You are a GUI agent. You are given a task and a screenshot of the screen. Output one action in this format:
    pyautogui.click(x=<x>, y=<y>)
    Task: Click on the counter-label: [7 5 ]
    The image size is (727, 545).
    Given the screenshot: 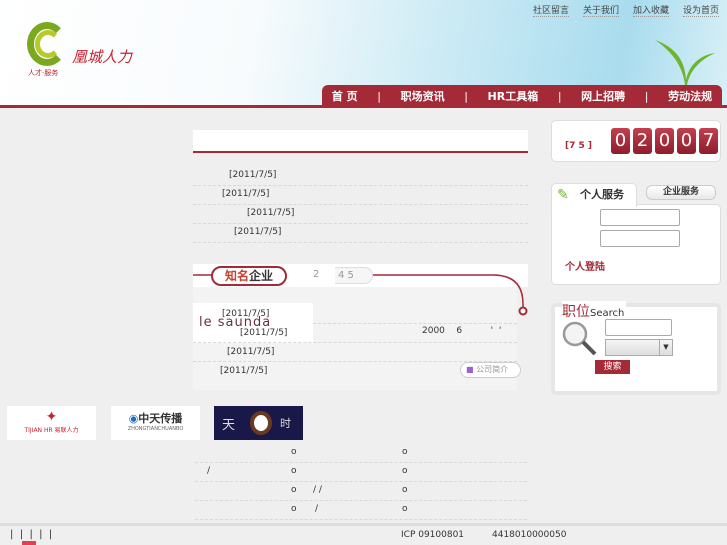 What is the action you would take?
    pyautogui.click(x=579, y=146)
    